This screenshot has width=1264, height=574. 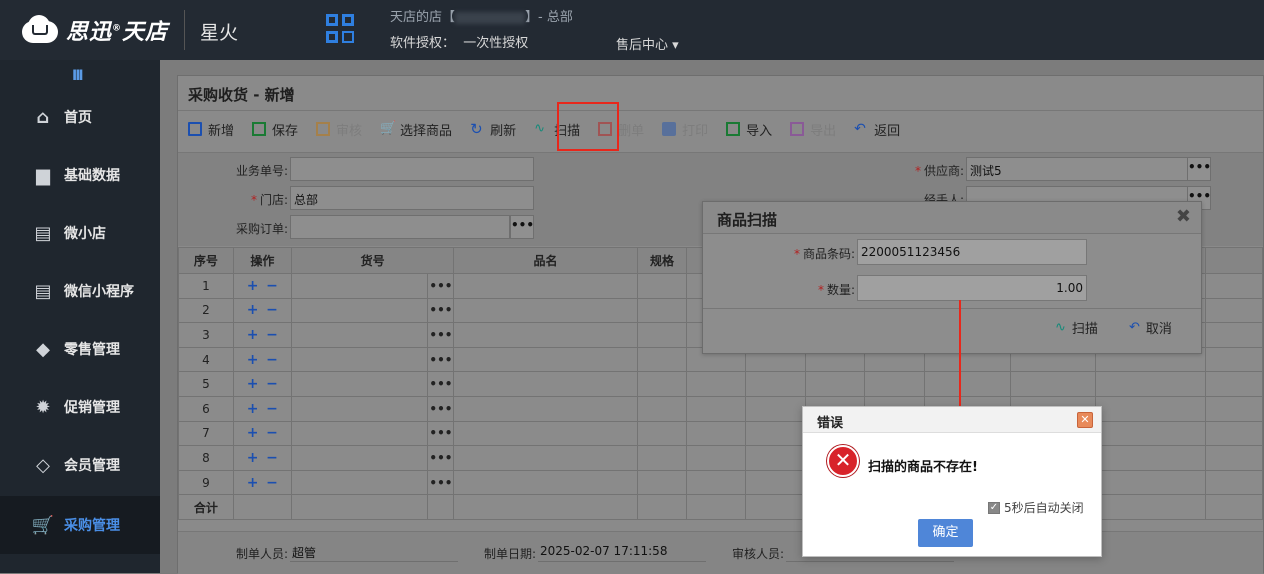 I want to click on order-no-field, so click(x=412, y=169).